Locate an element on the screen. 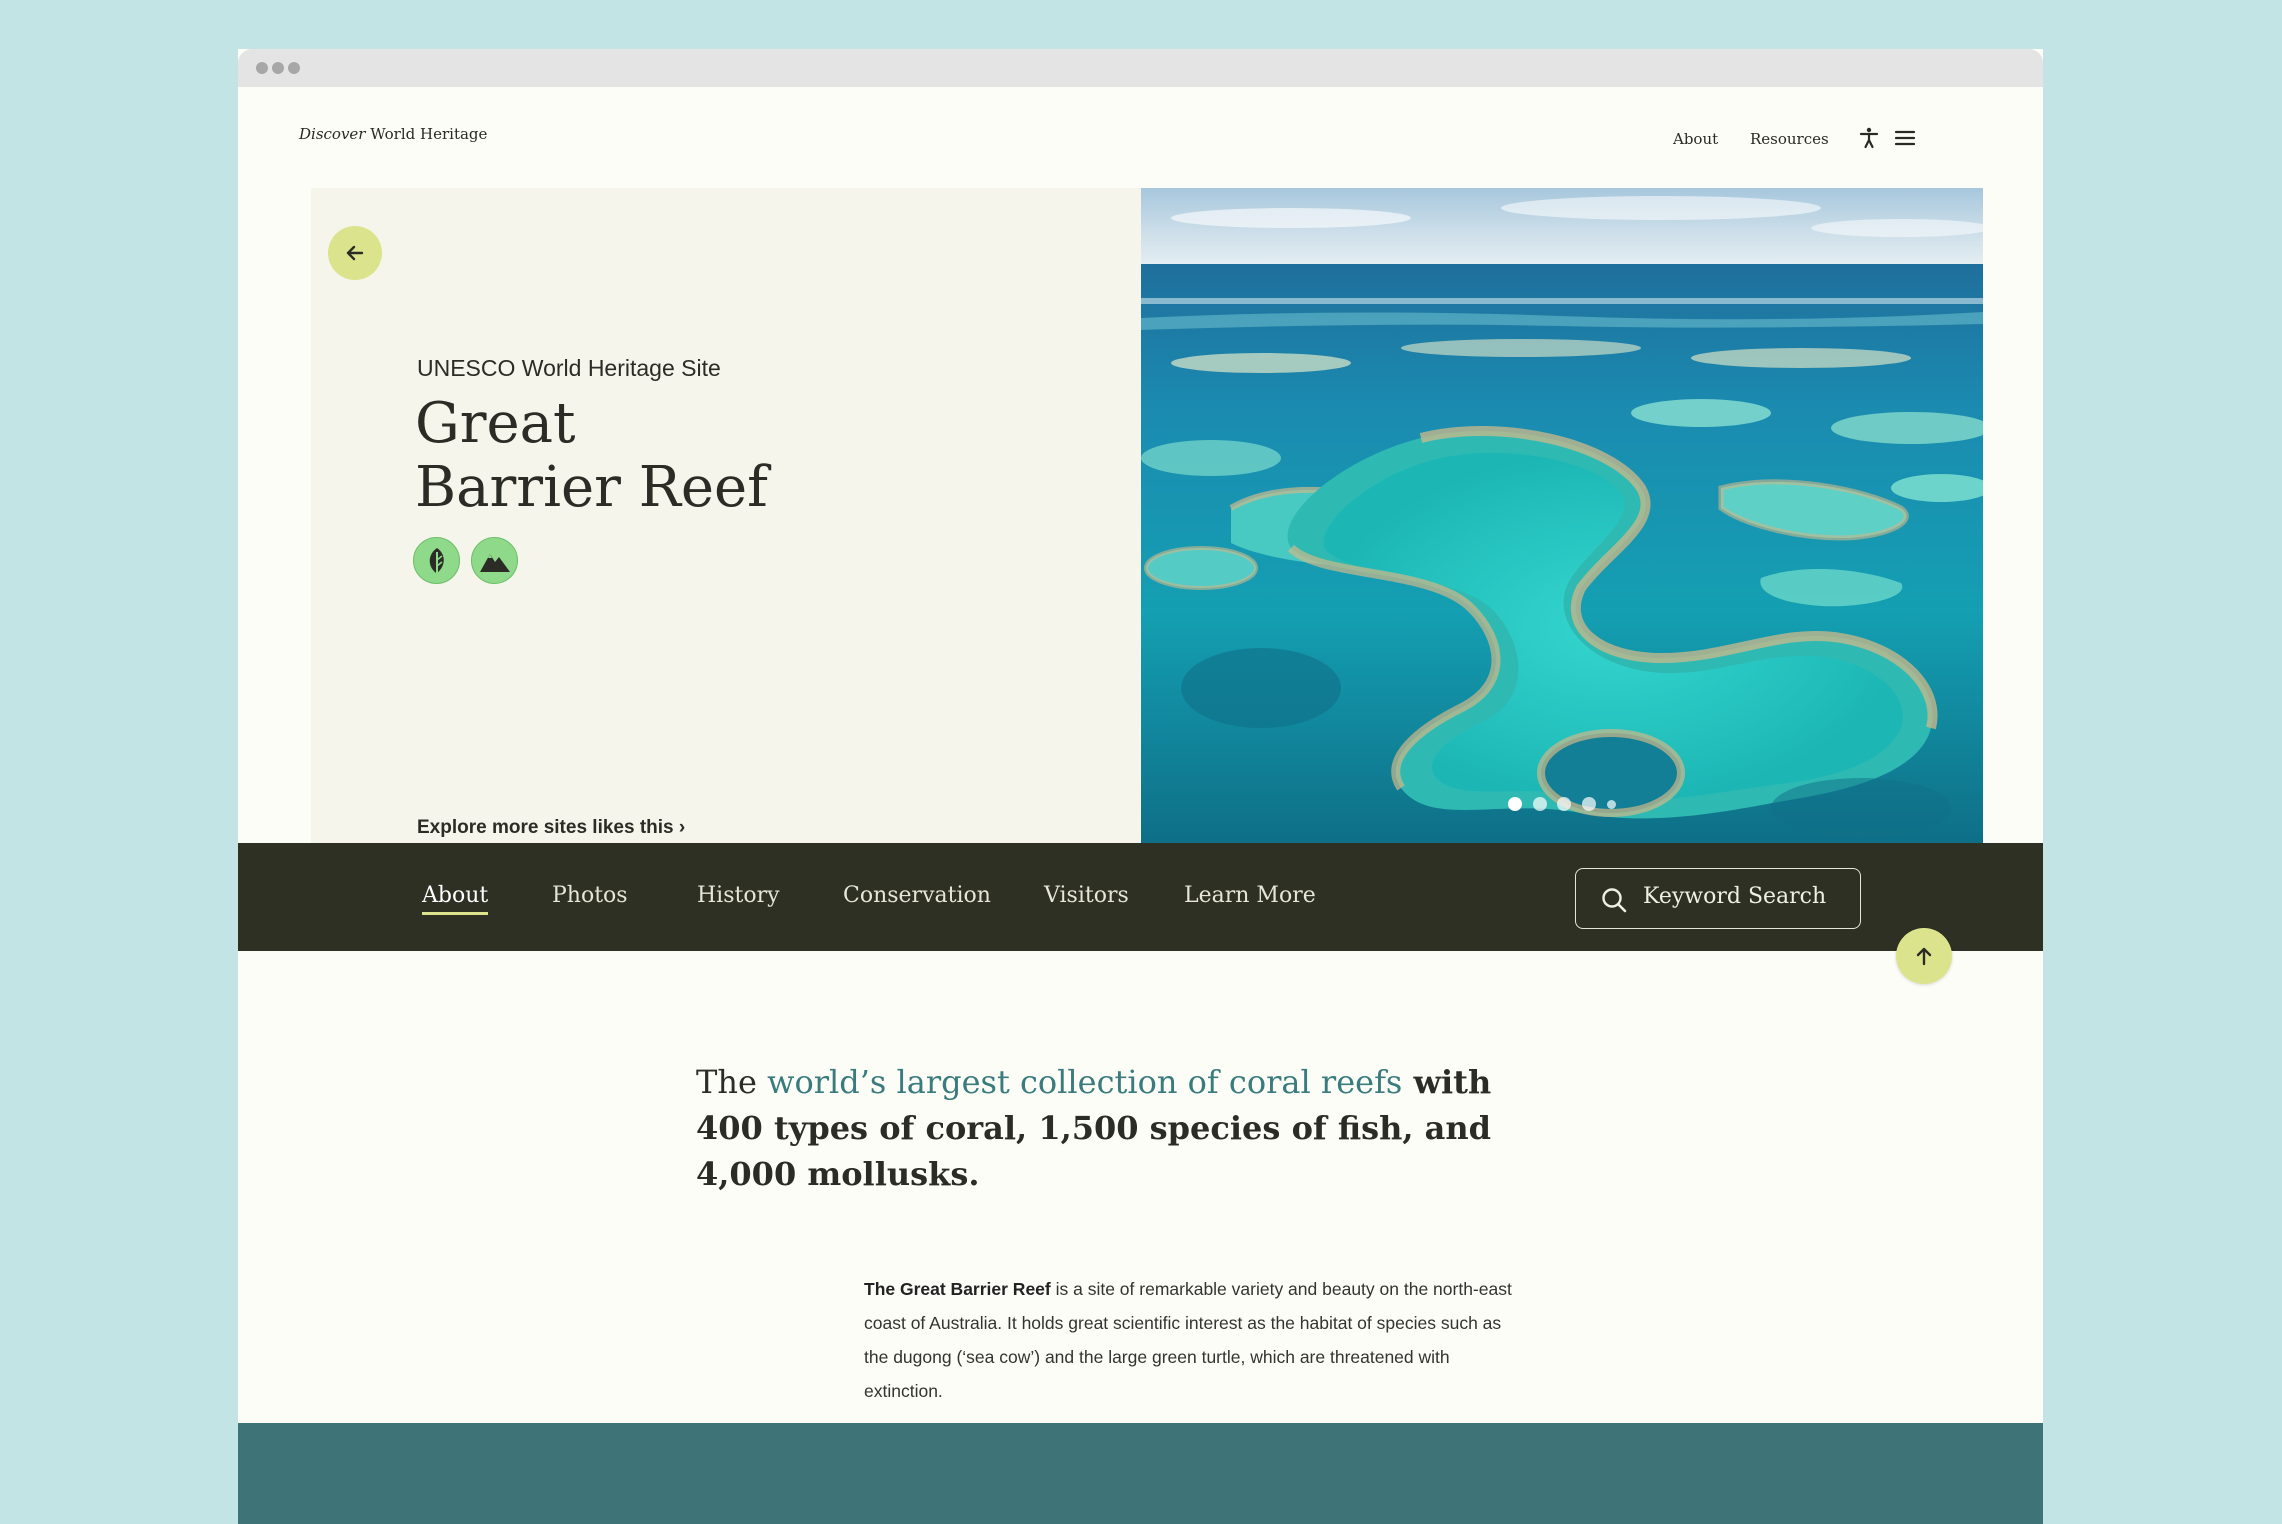  accessibility-icon is located at coordinates (1869, 138).